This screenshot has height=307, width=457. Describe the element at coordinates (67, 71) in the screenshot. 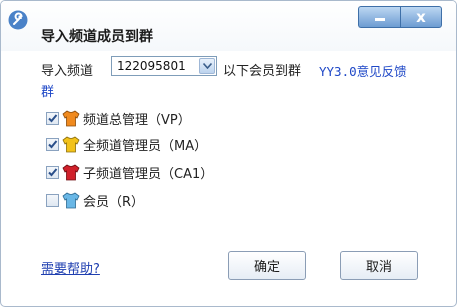

I see `import-label: 导入频道` at that location.